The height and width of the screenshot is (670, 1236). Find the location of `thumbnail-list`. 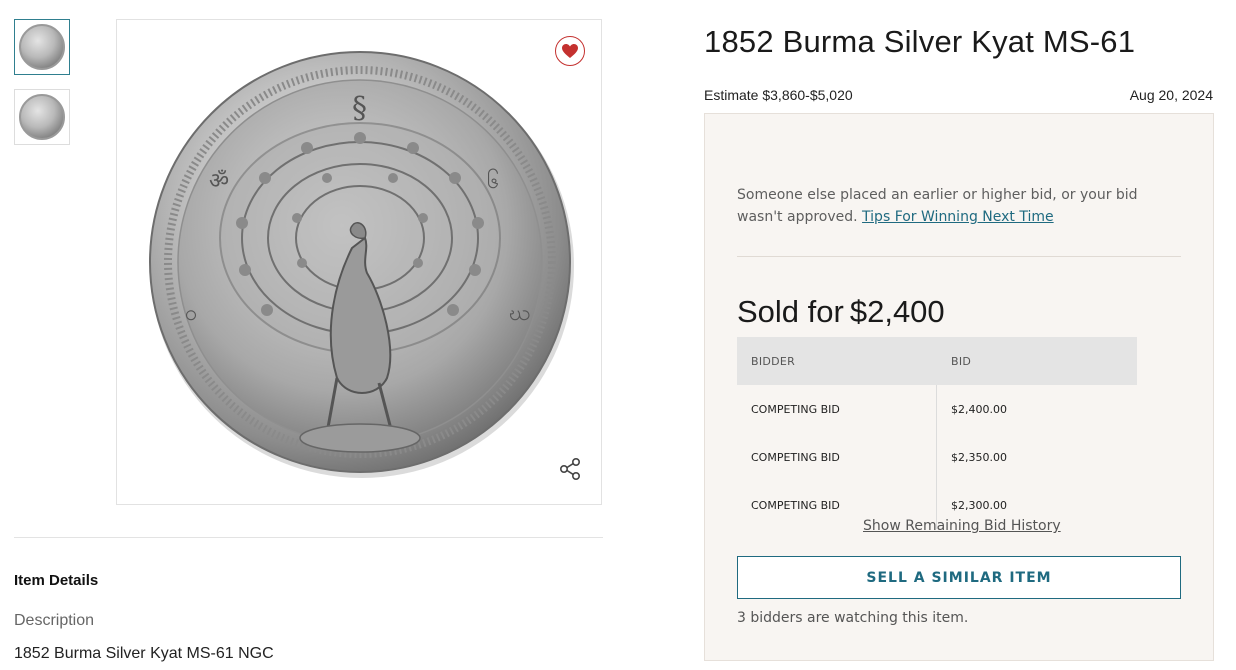

thumbnail-list is located at coordinates (42, 89).